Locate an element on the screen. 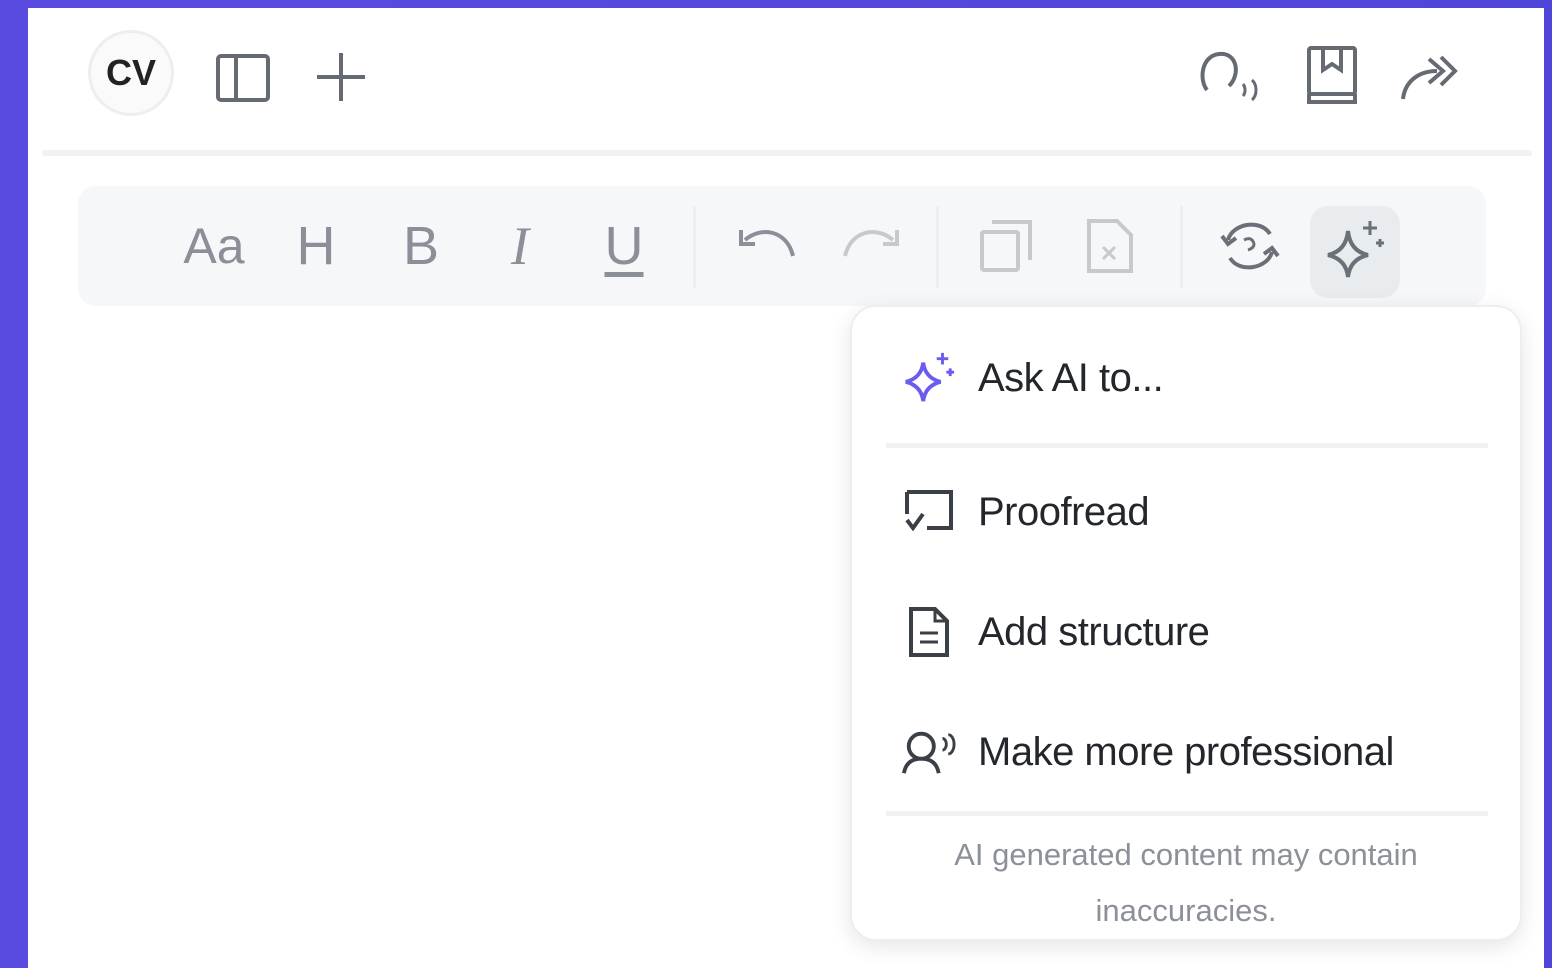  top-bar: CV is located at coordinates (786, 78).